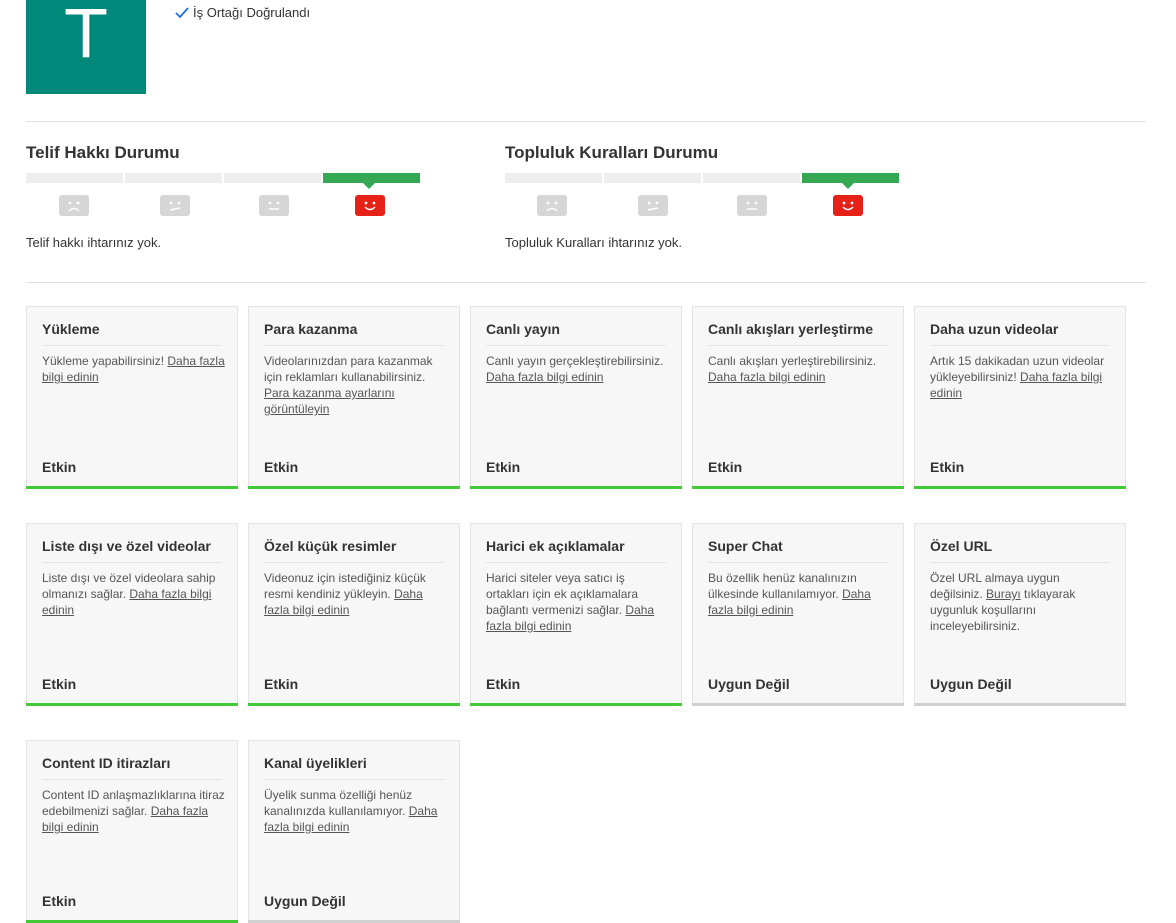  I want to click on card-title: Para kazanma, so click(354, 333).